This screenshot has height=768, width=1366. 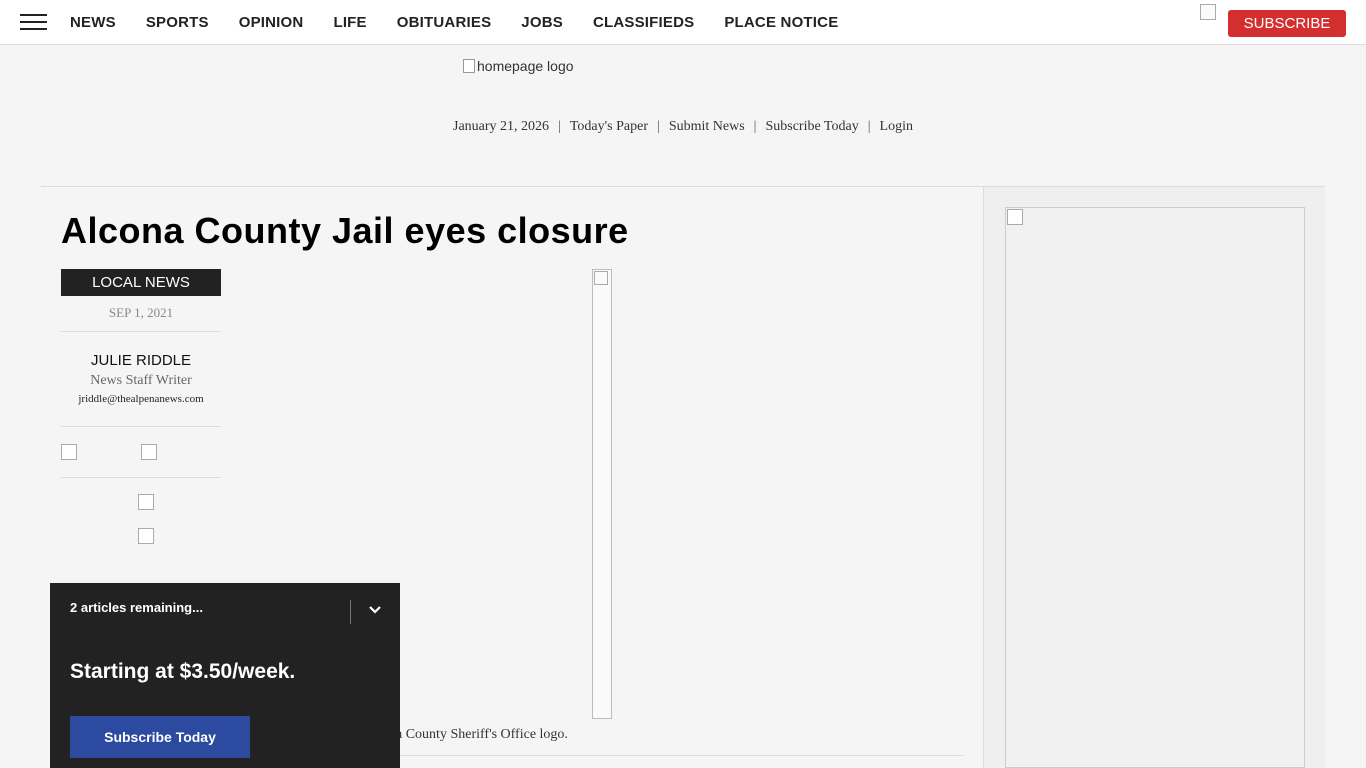 I want to click on nav-classifieds: CLASSIFIEDS, so click(x=643, y=22).